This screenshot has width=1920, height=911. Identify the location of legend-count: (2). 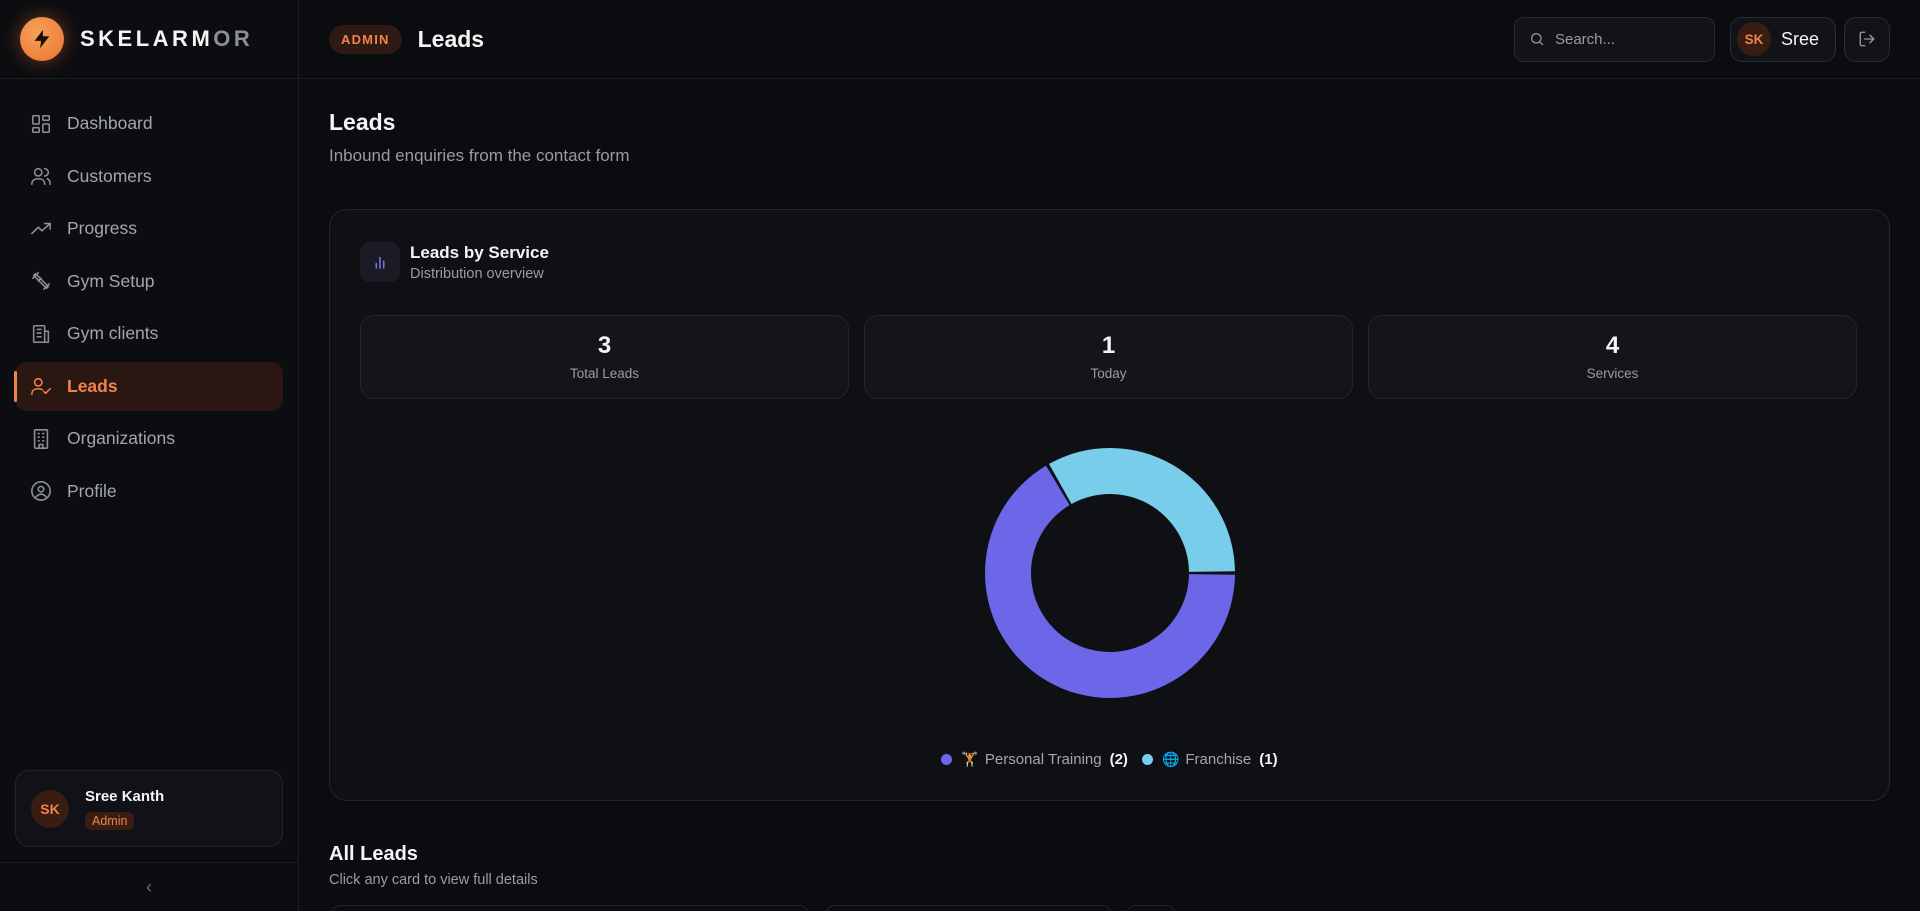
(1118, 759).